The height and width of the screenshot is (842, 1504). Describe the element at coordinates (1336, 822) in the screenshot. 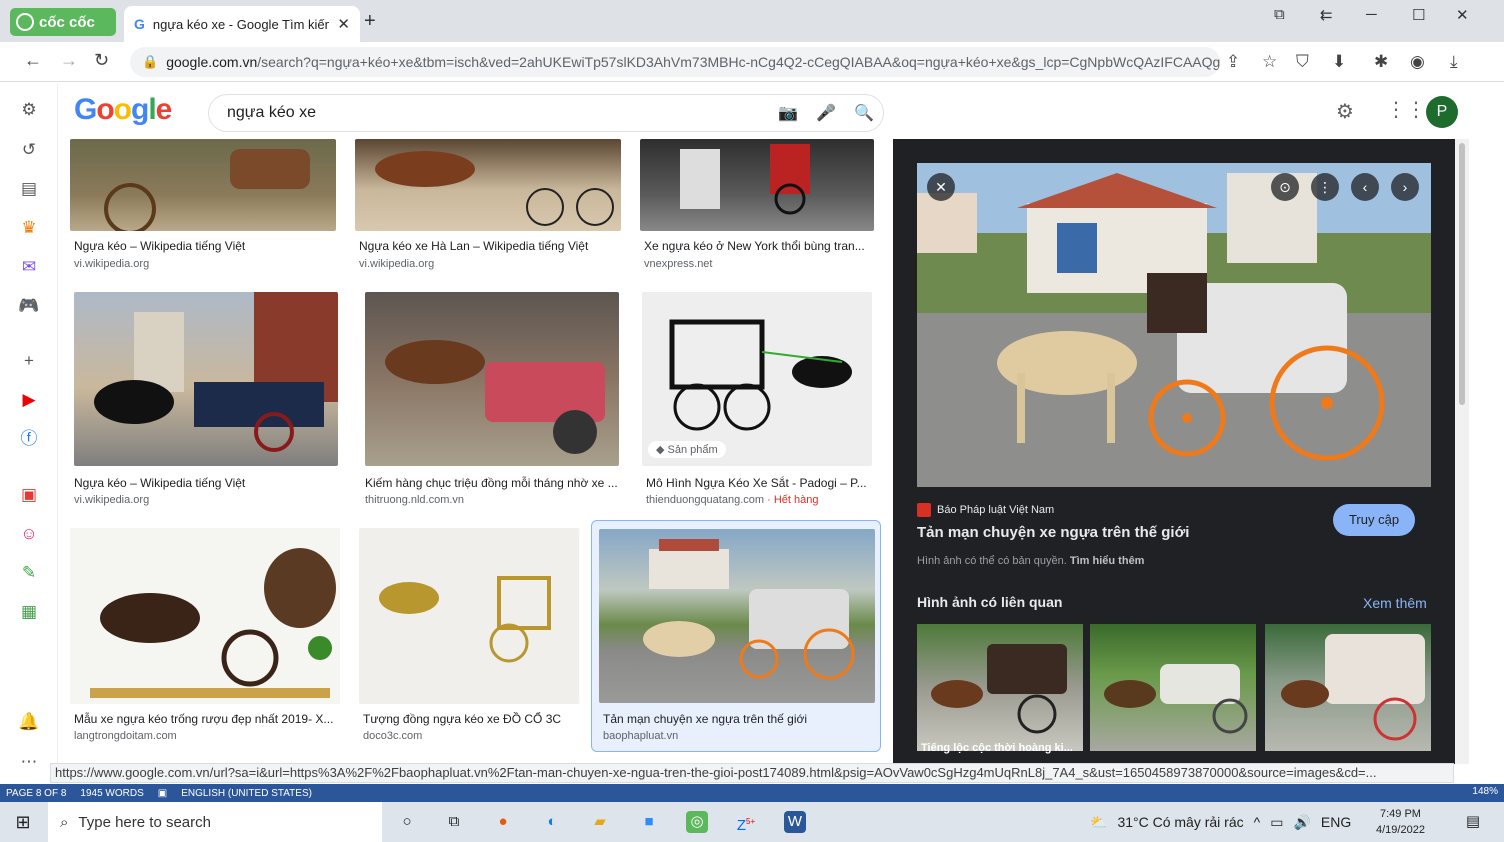

I see `input-language: ENG` at that location.